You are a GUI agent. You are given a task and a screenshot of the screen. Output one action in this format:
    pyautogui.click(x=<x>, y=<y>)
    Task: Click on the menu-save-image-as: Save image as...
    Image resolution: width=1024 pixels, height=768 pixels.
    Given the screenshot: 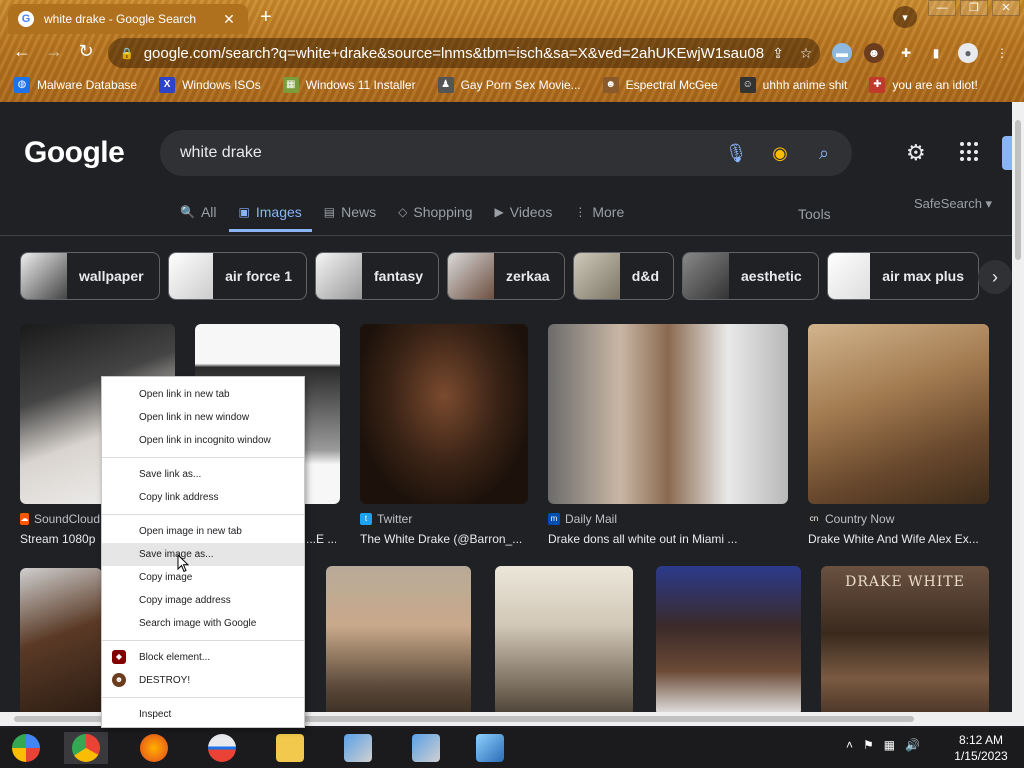 What is the action you would take?
    pyautogui.click(x=203, y=554)
    